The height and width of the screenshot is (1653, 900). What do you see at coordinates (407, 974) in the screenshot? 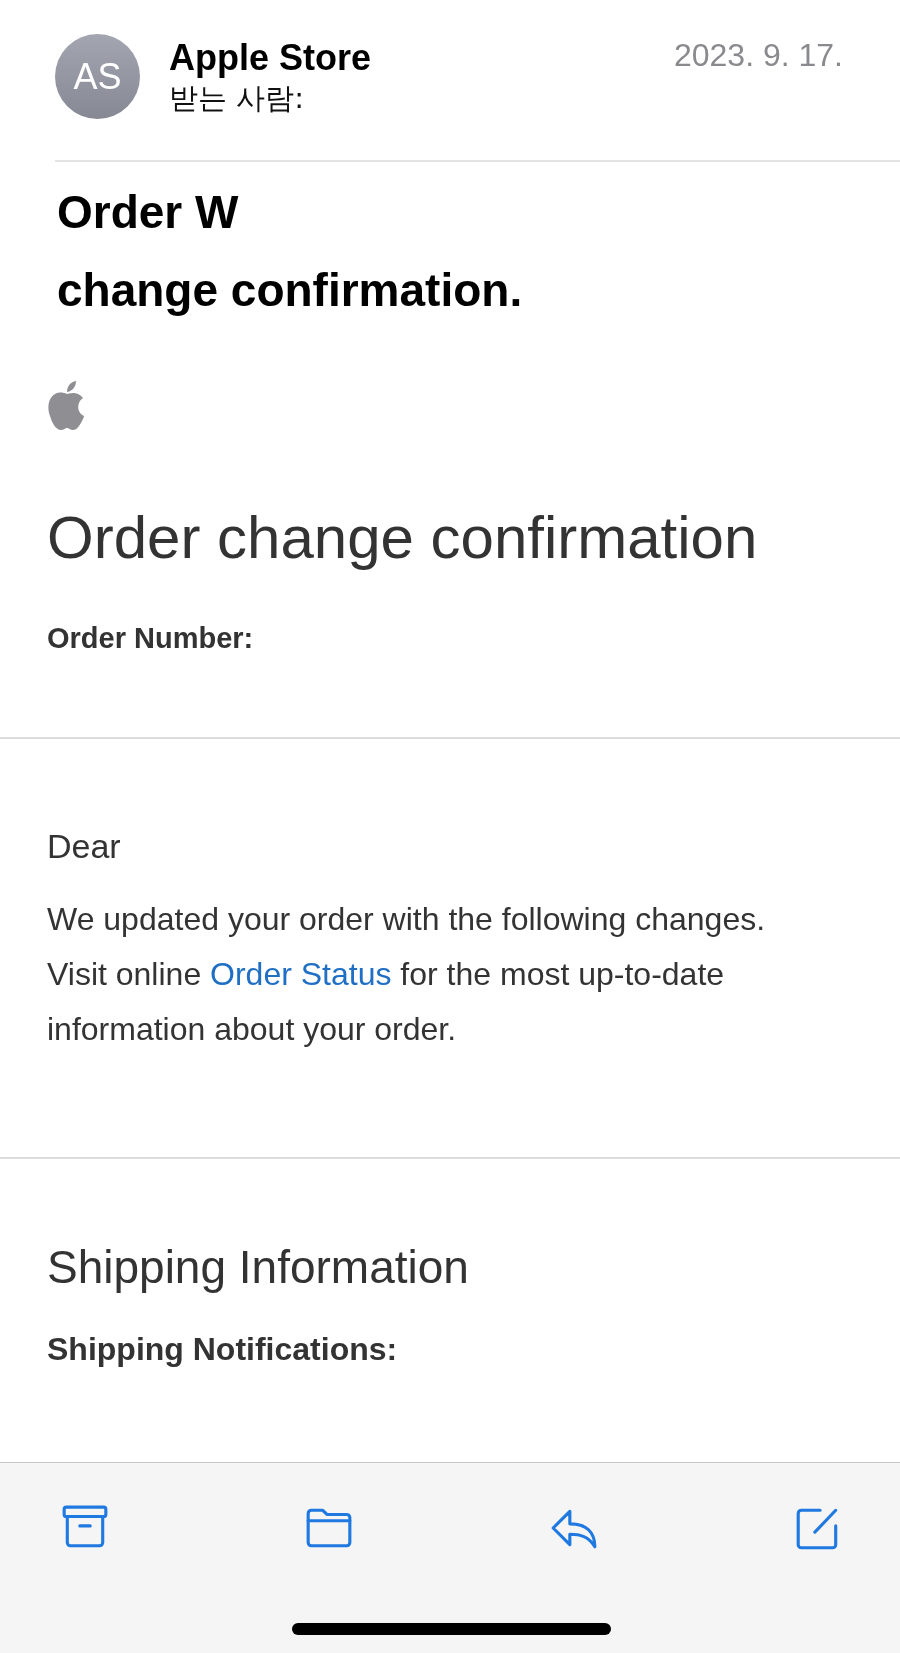
I see `paragraph: We updated your order with the following changes. Visit online Order Status for the most up-to-date information about your order.` at bounding box center [407, 974].